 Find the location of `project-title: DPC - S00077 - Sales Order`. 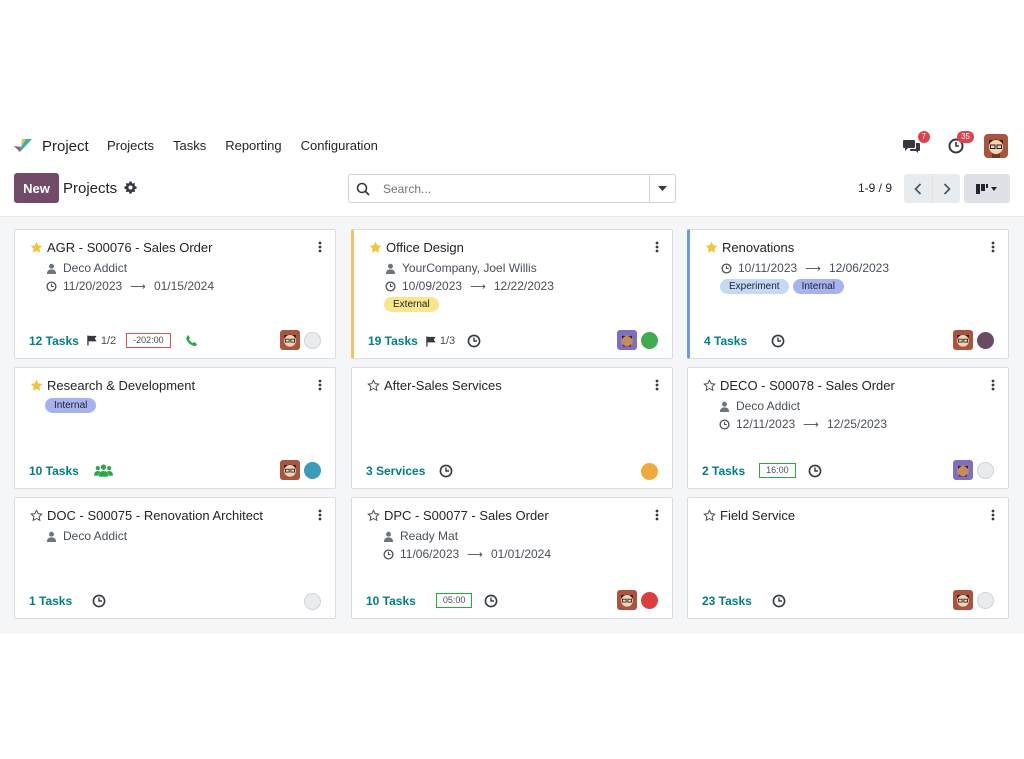

project-title: DPC - S00077 - Sales Order is located at coordinates (458, 515).